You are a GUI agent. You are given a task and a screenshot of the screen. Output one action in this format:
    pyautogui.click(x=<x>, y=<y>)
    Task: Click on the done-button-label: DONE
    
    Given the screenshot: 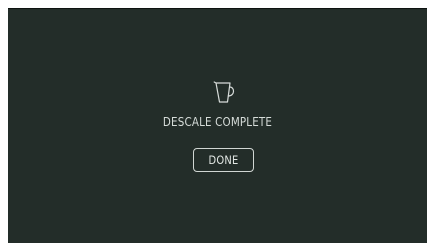 What is the action you would take?
    pyautogui.click(x=223, y=160)
    